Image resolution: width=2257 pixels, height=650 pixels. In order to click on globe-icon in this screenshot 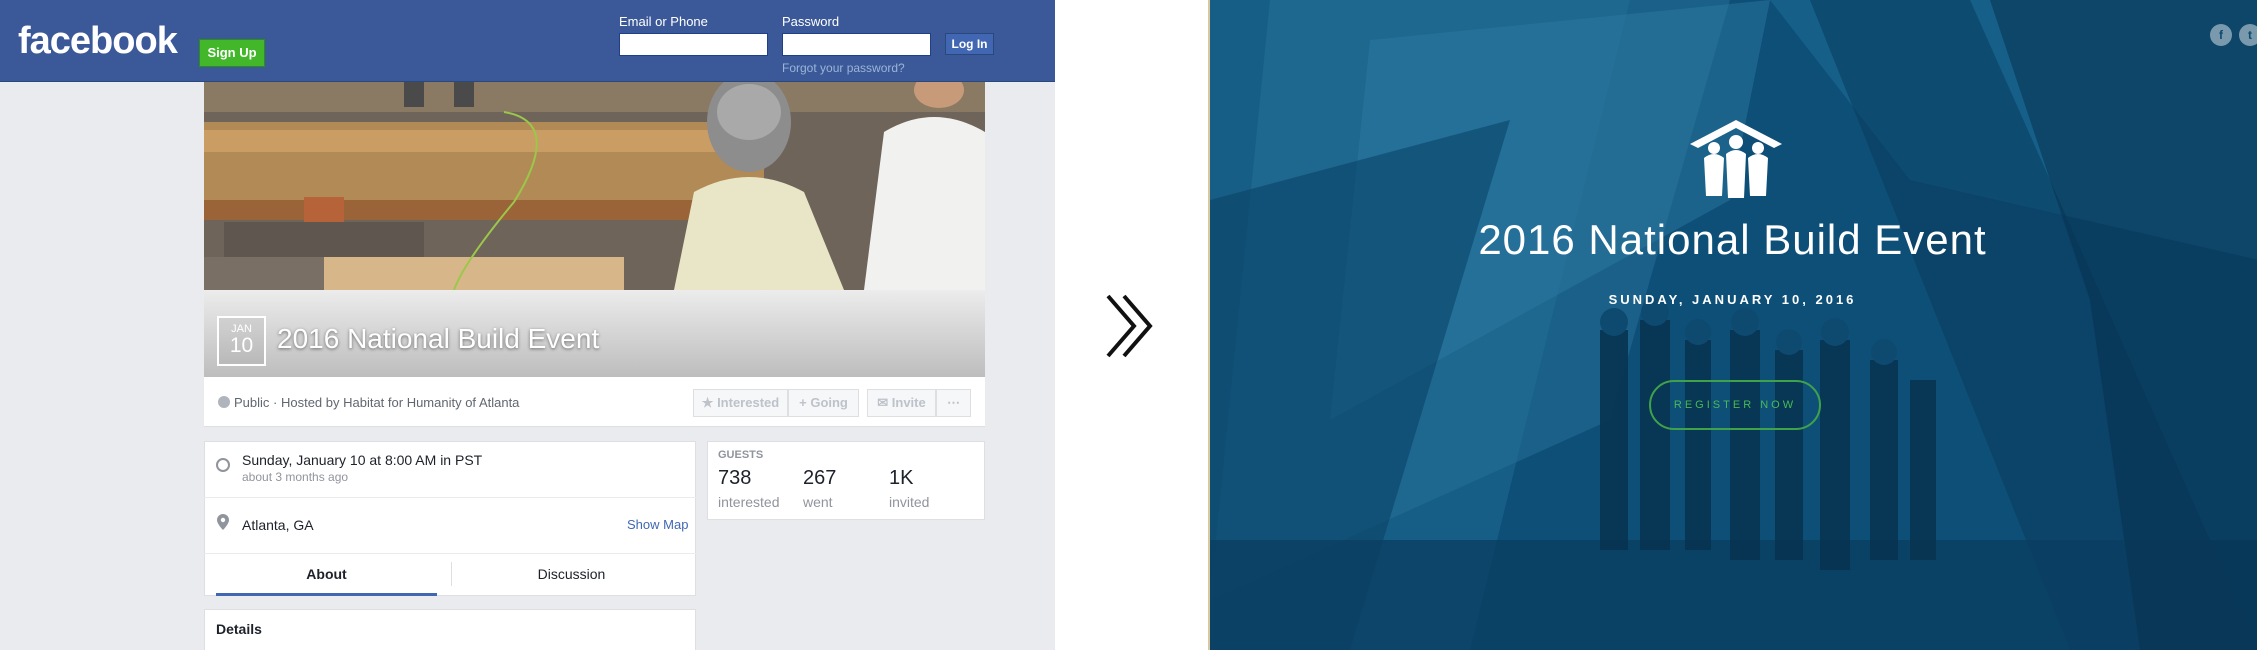, I will do `click(224, 402)`.